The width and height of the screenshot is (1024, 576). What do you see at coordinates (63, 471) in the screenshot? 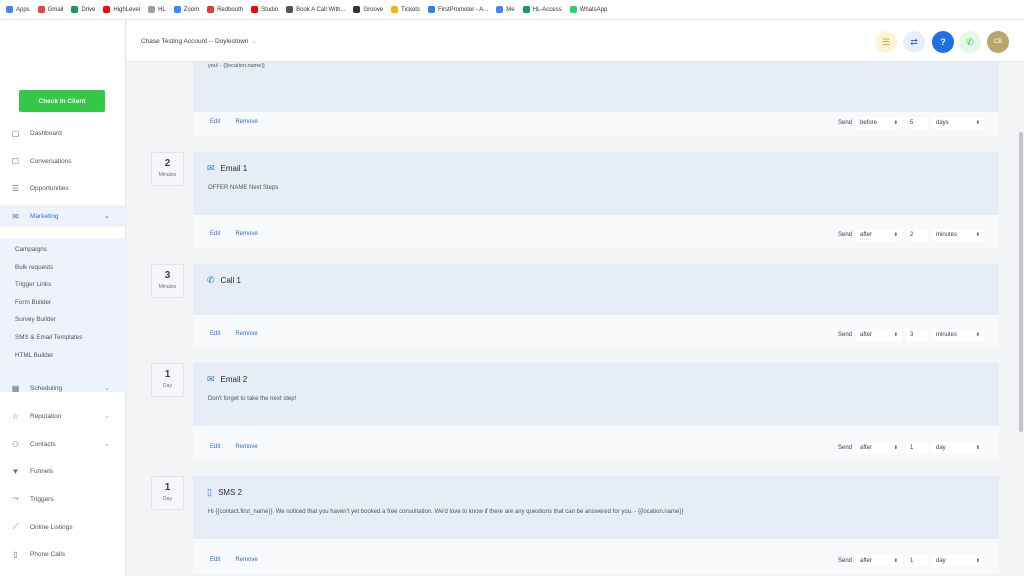
I see `sidebar-item-funnels: ▼ Funnels` at bounding box center [63, 471].